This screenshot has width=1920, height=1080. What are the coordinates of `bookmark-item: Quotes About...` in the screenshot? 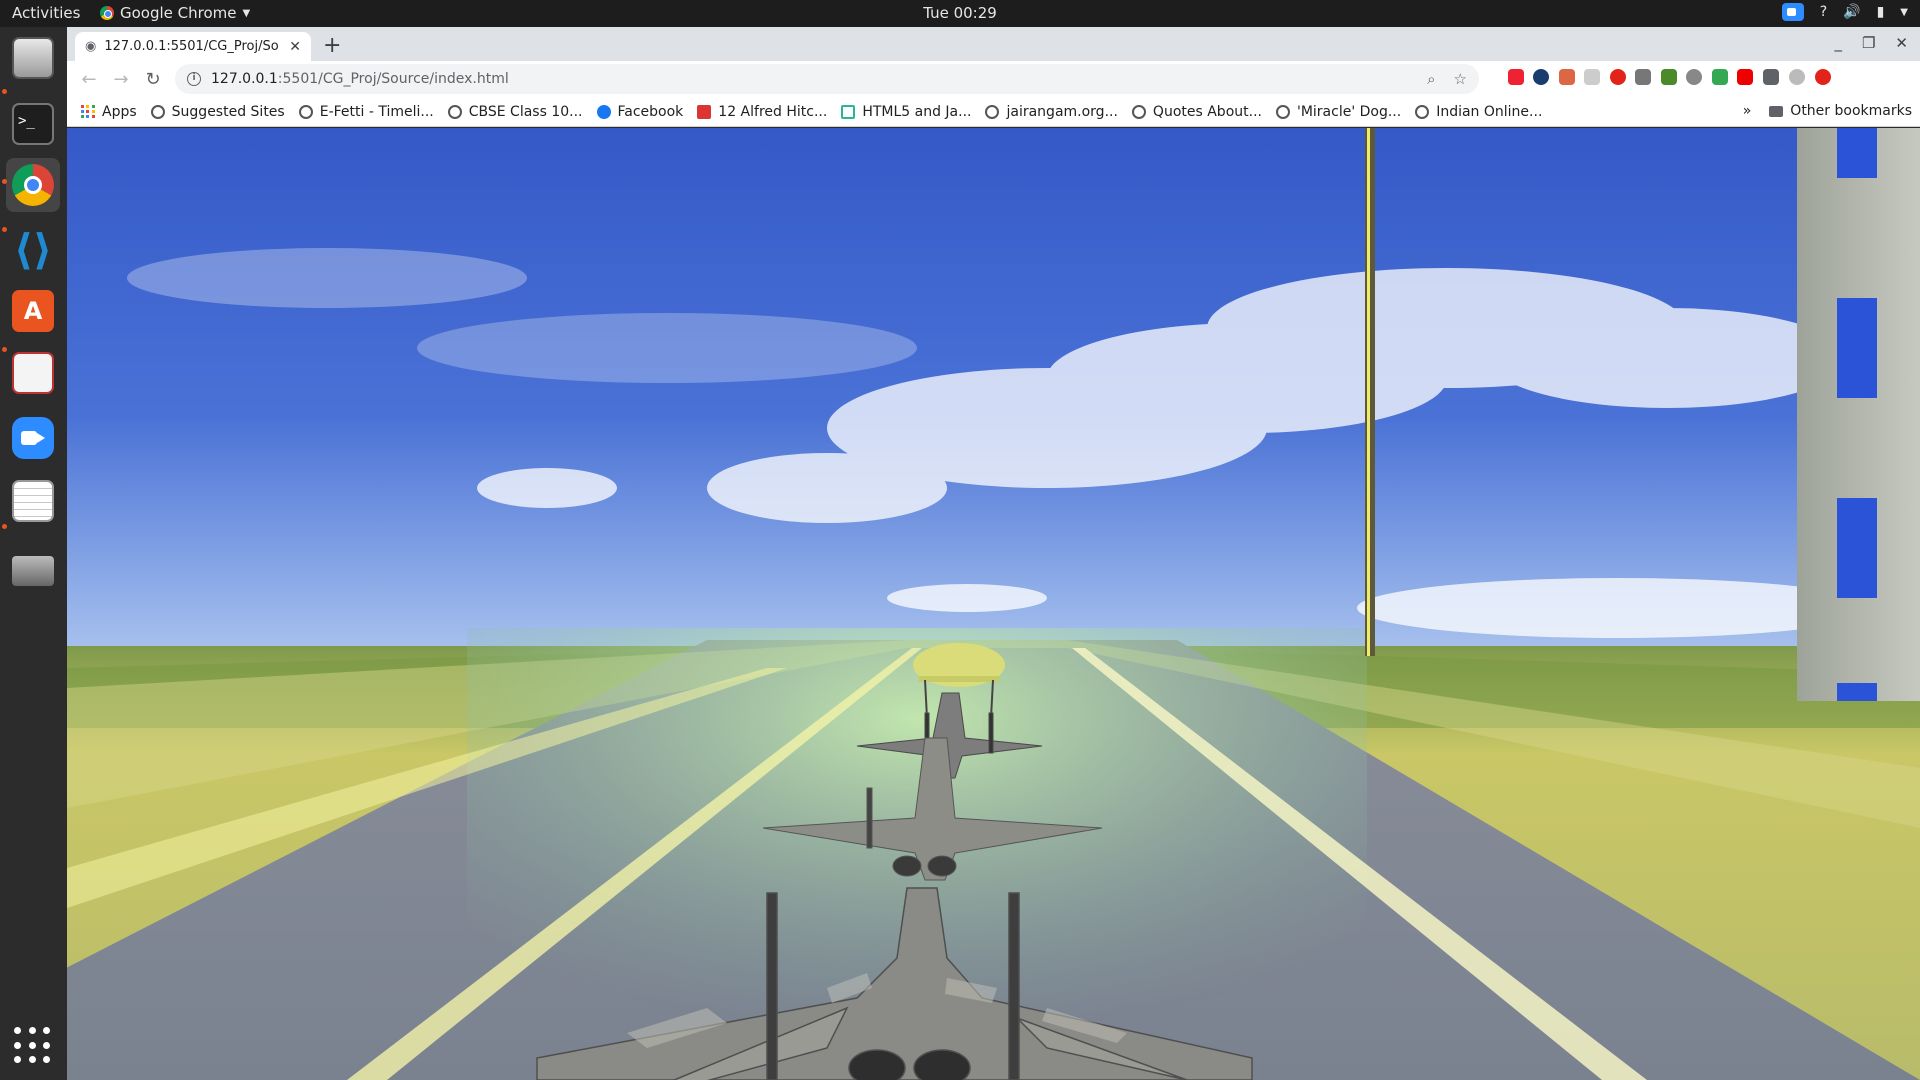 It's located at (1196, 111).